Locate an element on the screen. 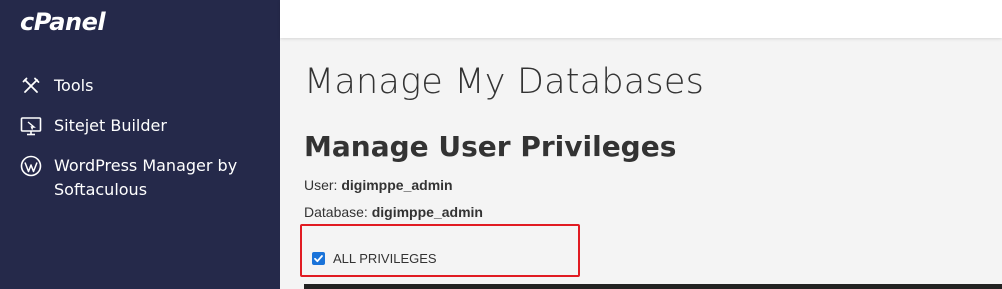  sidebar-item-label: WordPress Manager by Softaculous is located at coordinates (146, 177).